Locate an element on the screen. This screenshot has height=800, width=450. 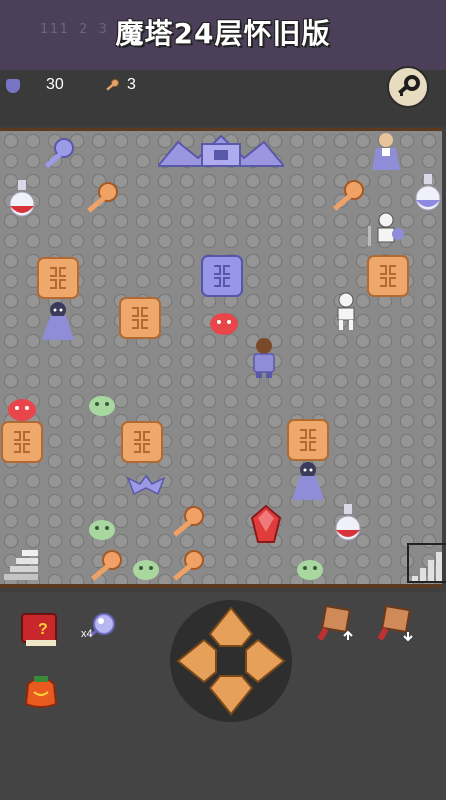
title-bar: 111 2 3 4 魔塔24层怀旧版 is located at coordinates (223, 35).